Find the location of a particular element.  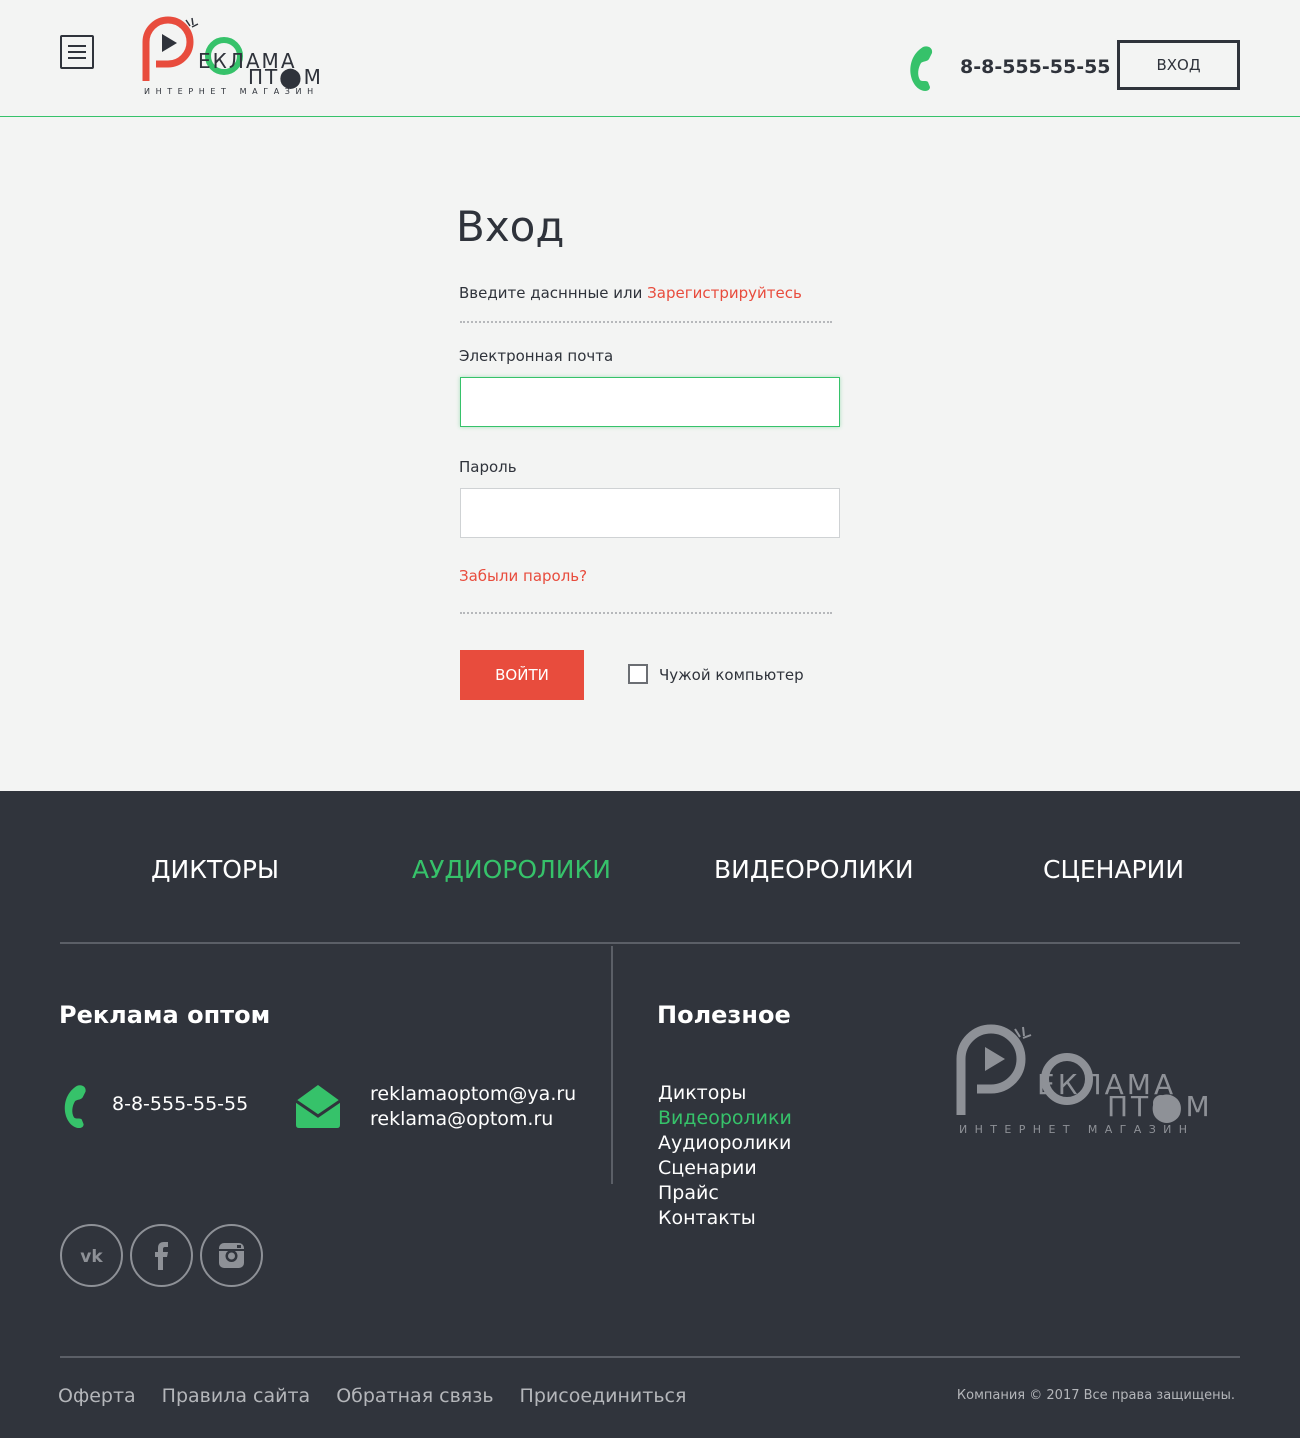

useful-link-scripts: Сценарии is located at coordinates (725, 1168).